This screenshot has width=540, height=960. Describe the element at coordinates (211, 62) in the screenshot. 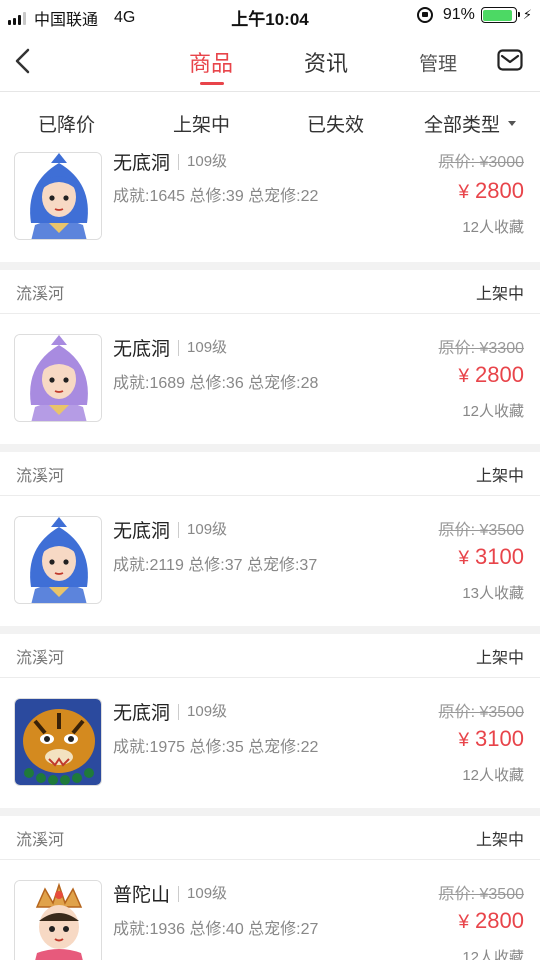

I see `tab-goods: 商品` at that location.